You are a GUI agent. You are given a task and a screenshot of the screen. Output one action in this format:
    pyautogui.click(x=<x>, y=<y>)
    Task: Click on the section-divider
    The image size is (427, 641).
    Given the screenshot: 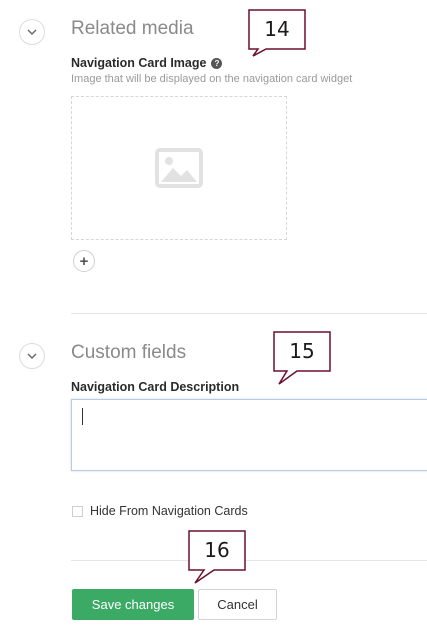 What is the action you would take?
    pyautogui.click(x=249, y=313)
    